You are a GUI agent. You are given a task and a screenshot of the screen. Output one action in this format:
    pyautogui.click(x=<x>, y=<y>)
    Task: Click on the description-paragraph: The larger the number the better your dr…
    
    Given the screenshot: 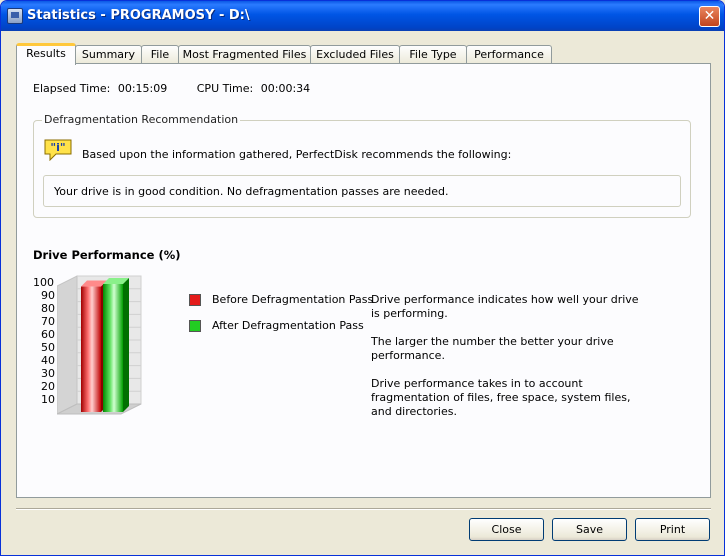 What is the action you would take?
    pyautogui.click(x=492, y=348)
    